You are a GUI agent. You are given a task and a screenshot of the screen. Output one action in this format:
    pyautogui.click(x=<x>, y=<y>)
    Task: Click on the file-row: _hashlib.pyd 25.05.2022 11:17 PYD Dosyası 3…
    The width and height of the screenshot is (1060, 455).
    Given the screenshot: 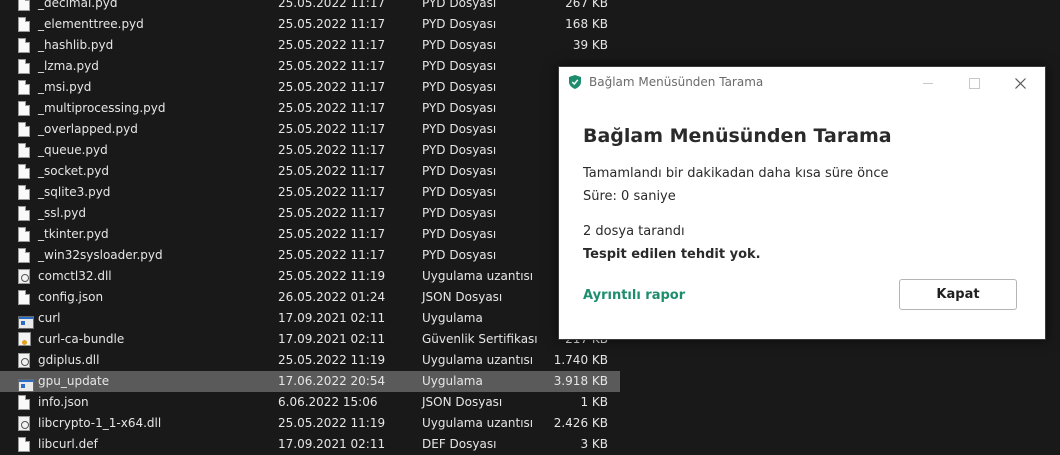 What is the action you would take?
    pyautogui.click(x=310, y=45)
    